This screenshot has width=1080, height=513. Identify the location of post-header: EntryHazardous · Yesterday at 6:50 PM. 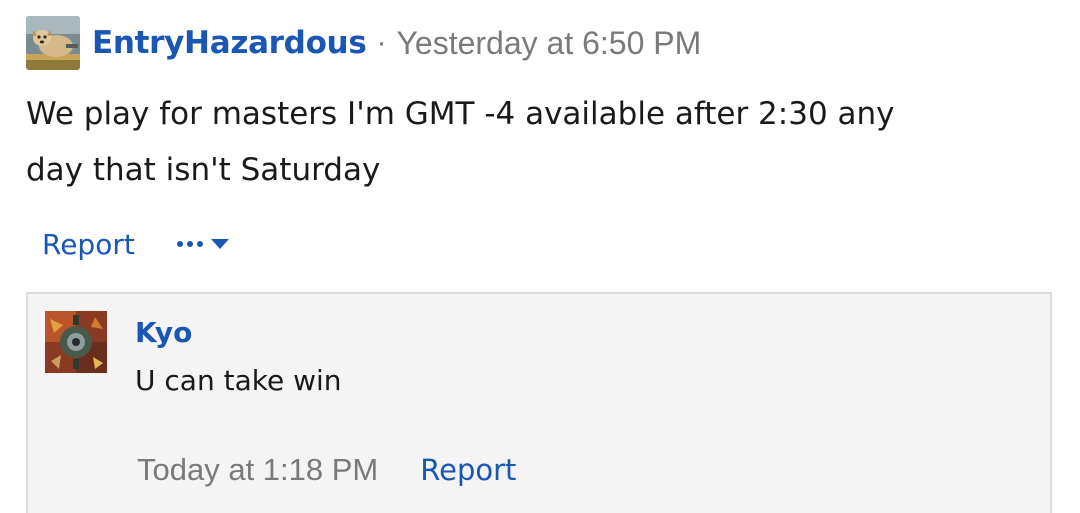
(363, 43).